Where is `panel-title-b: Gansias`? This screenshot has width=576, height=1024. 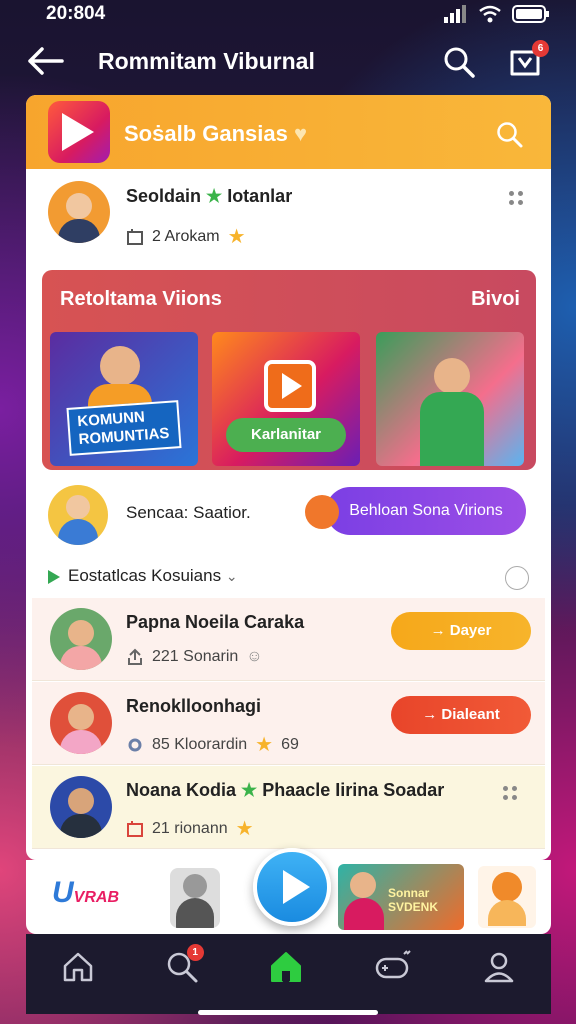
panel-title-b: Gansias is located at coordinates (242, 133).